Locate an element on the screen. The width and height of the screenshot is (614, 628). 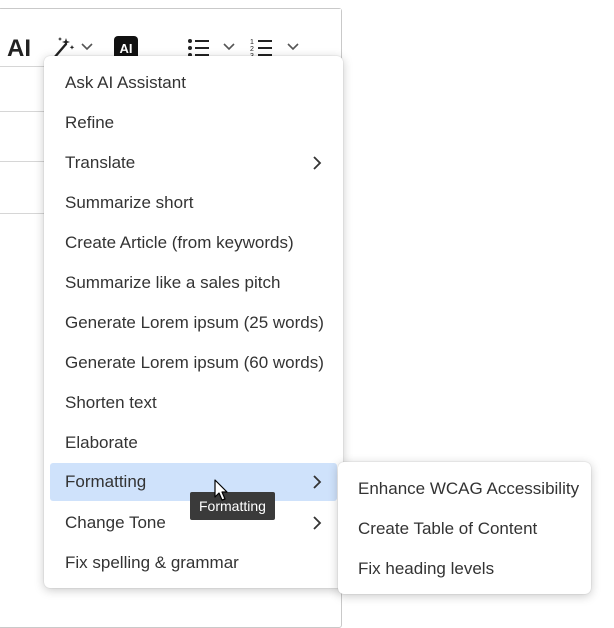
menu-item-label: Summarize like a sales pitch is located at coordinates (173, 282).